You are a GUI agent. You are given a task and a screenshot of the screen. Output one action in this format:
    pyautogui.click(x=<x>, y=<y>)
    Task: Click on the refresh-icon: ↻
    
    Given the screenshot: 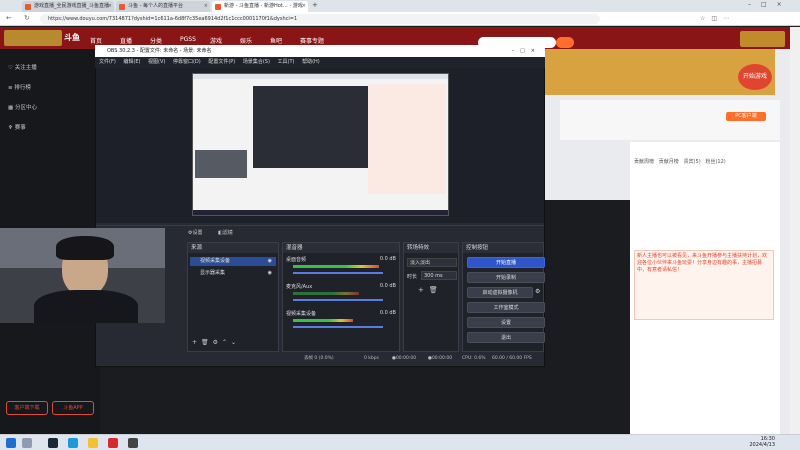 What is the action you would take?
    pyautogui.click(x=27, y=18)
    